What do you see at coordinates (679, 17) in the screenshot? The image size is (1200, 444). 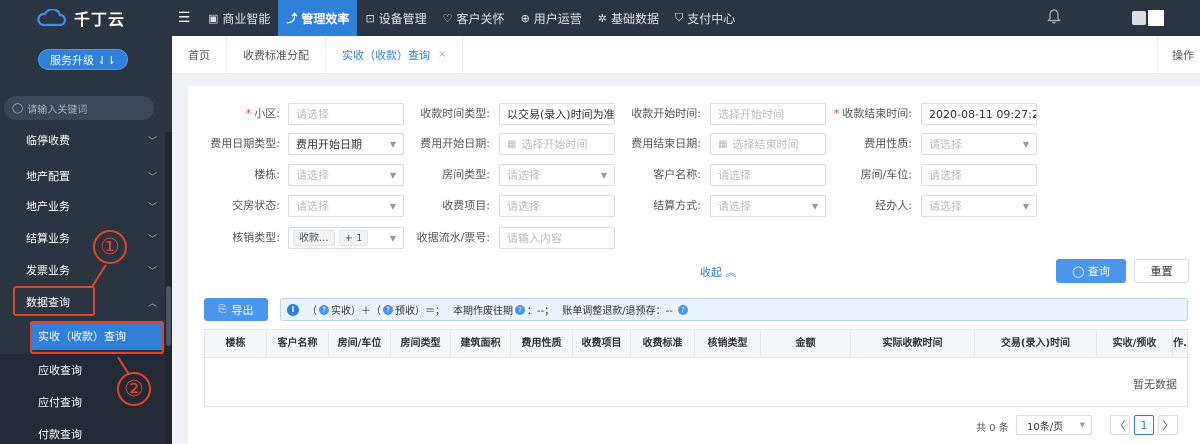 I see `shield-icon: ⛉` at bounding box center [679, 17].